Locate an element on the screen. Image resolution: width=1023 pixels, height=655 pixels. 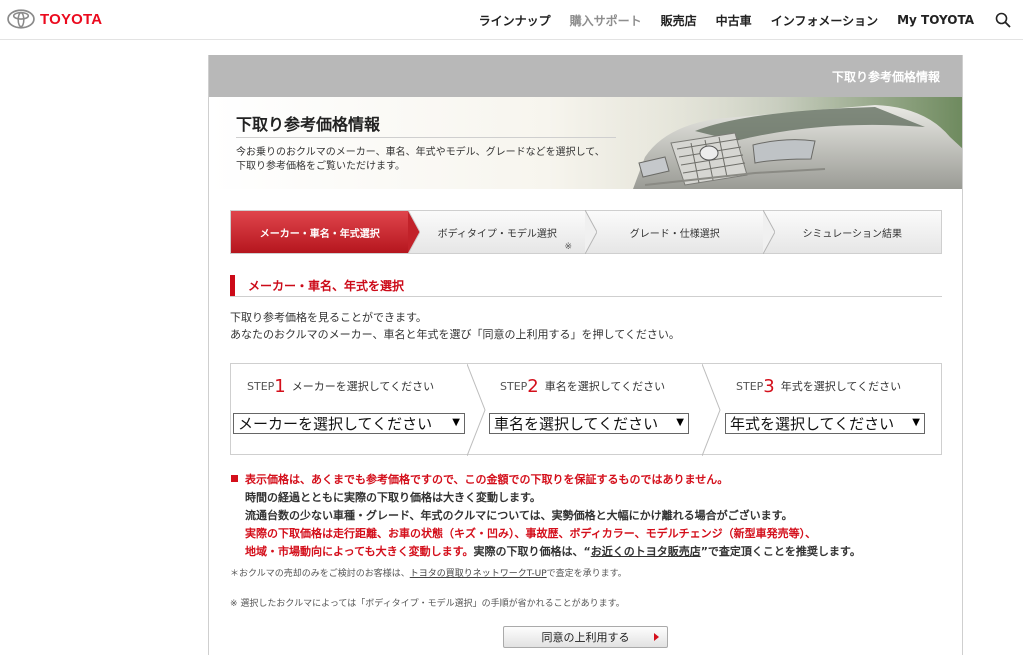
section-title: メーカー・車名、年式を選択 is located at coordinates (326, 286).